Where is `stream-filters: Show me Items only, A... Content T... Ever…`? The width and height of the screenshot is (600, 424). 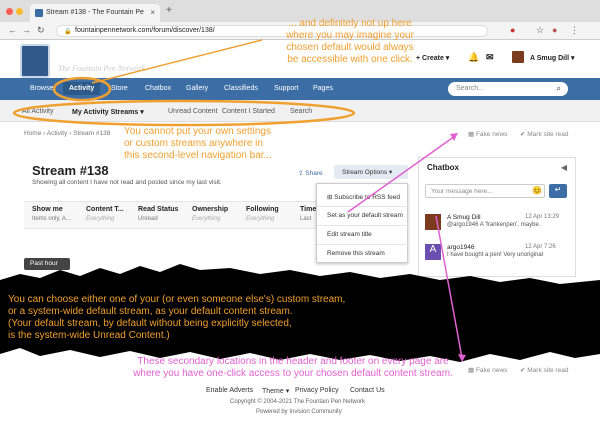 stream-filters: Show me Items only, A... Content T... Ever… is located at coordinates (184, 215).